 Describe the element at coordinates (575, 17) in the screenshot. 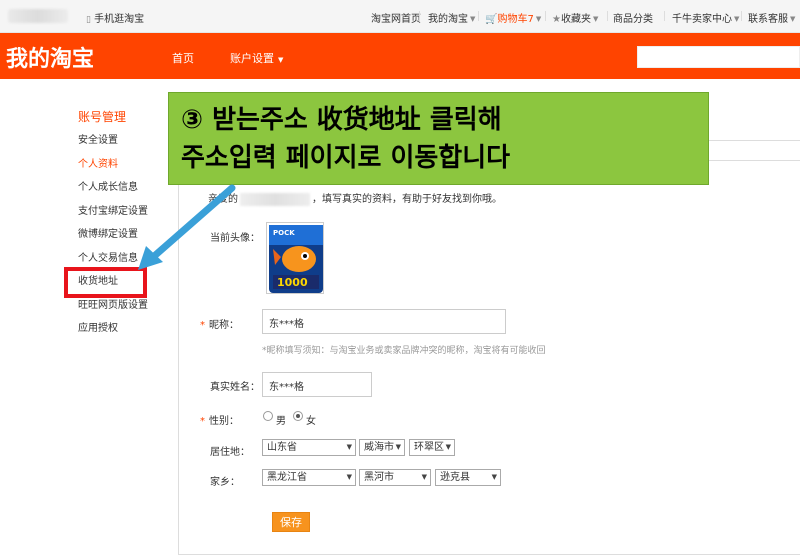

I see `favorites-link: ★收藏夹 ▼` at that location.